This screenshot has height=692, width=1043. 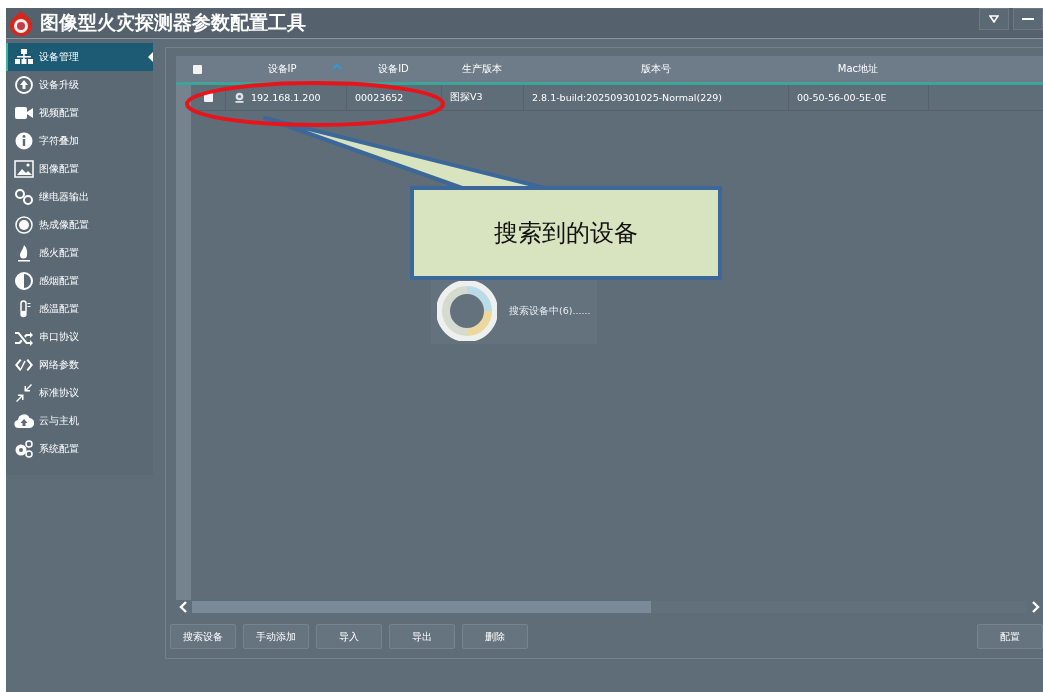 I want to click on table-cell: 2.8.1-build:202509301025-Normal(229), so click(x=627, y=97).